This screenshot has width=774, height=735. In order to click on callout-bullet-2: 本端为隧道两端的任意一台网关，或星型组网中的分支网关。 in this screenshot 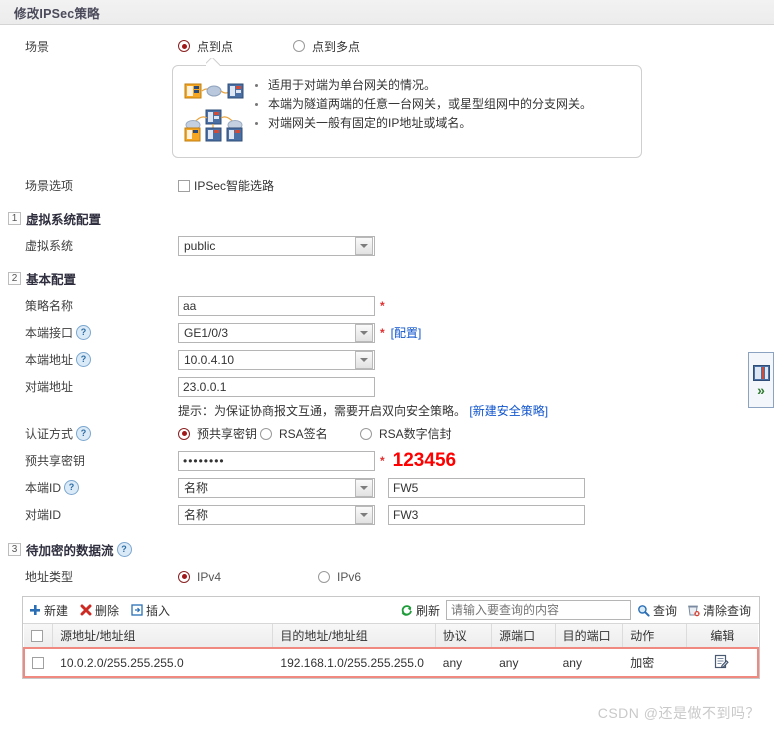, I will do `click(442, 104)`.